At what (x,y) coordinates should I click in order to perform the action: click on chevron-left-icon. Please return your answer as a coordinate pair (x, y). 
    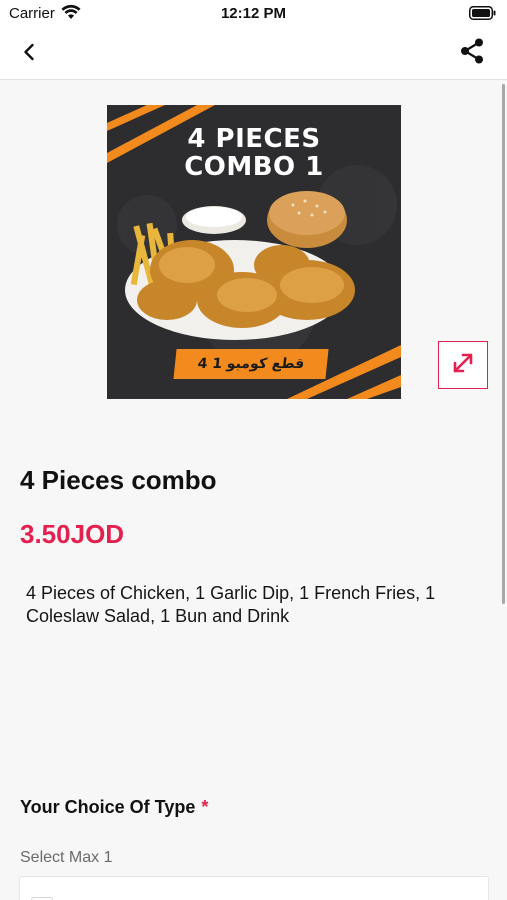
    Looking at the image, I should click on (29, 54).